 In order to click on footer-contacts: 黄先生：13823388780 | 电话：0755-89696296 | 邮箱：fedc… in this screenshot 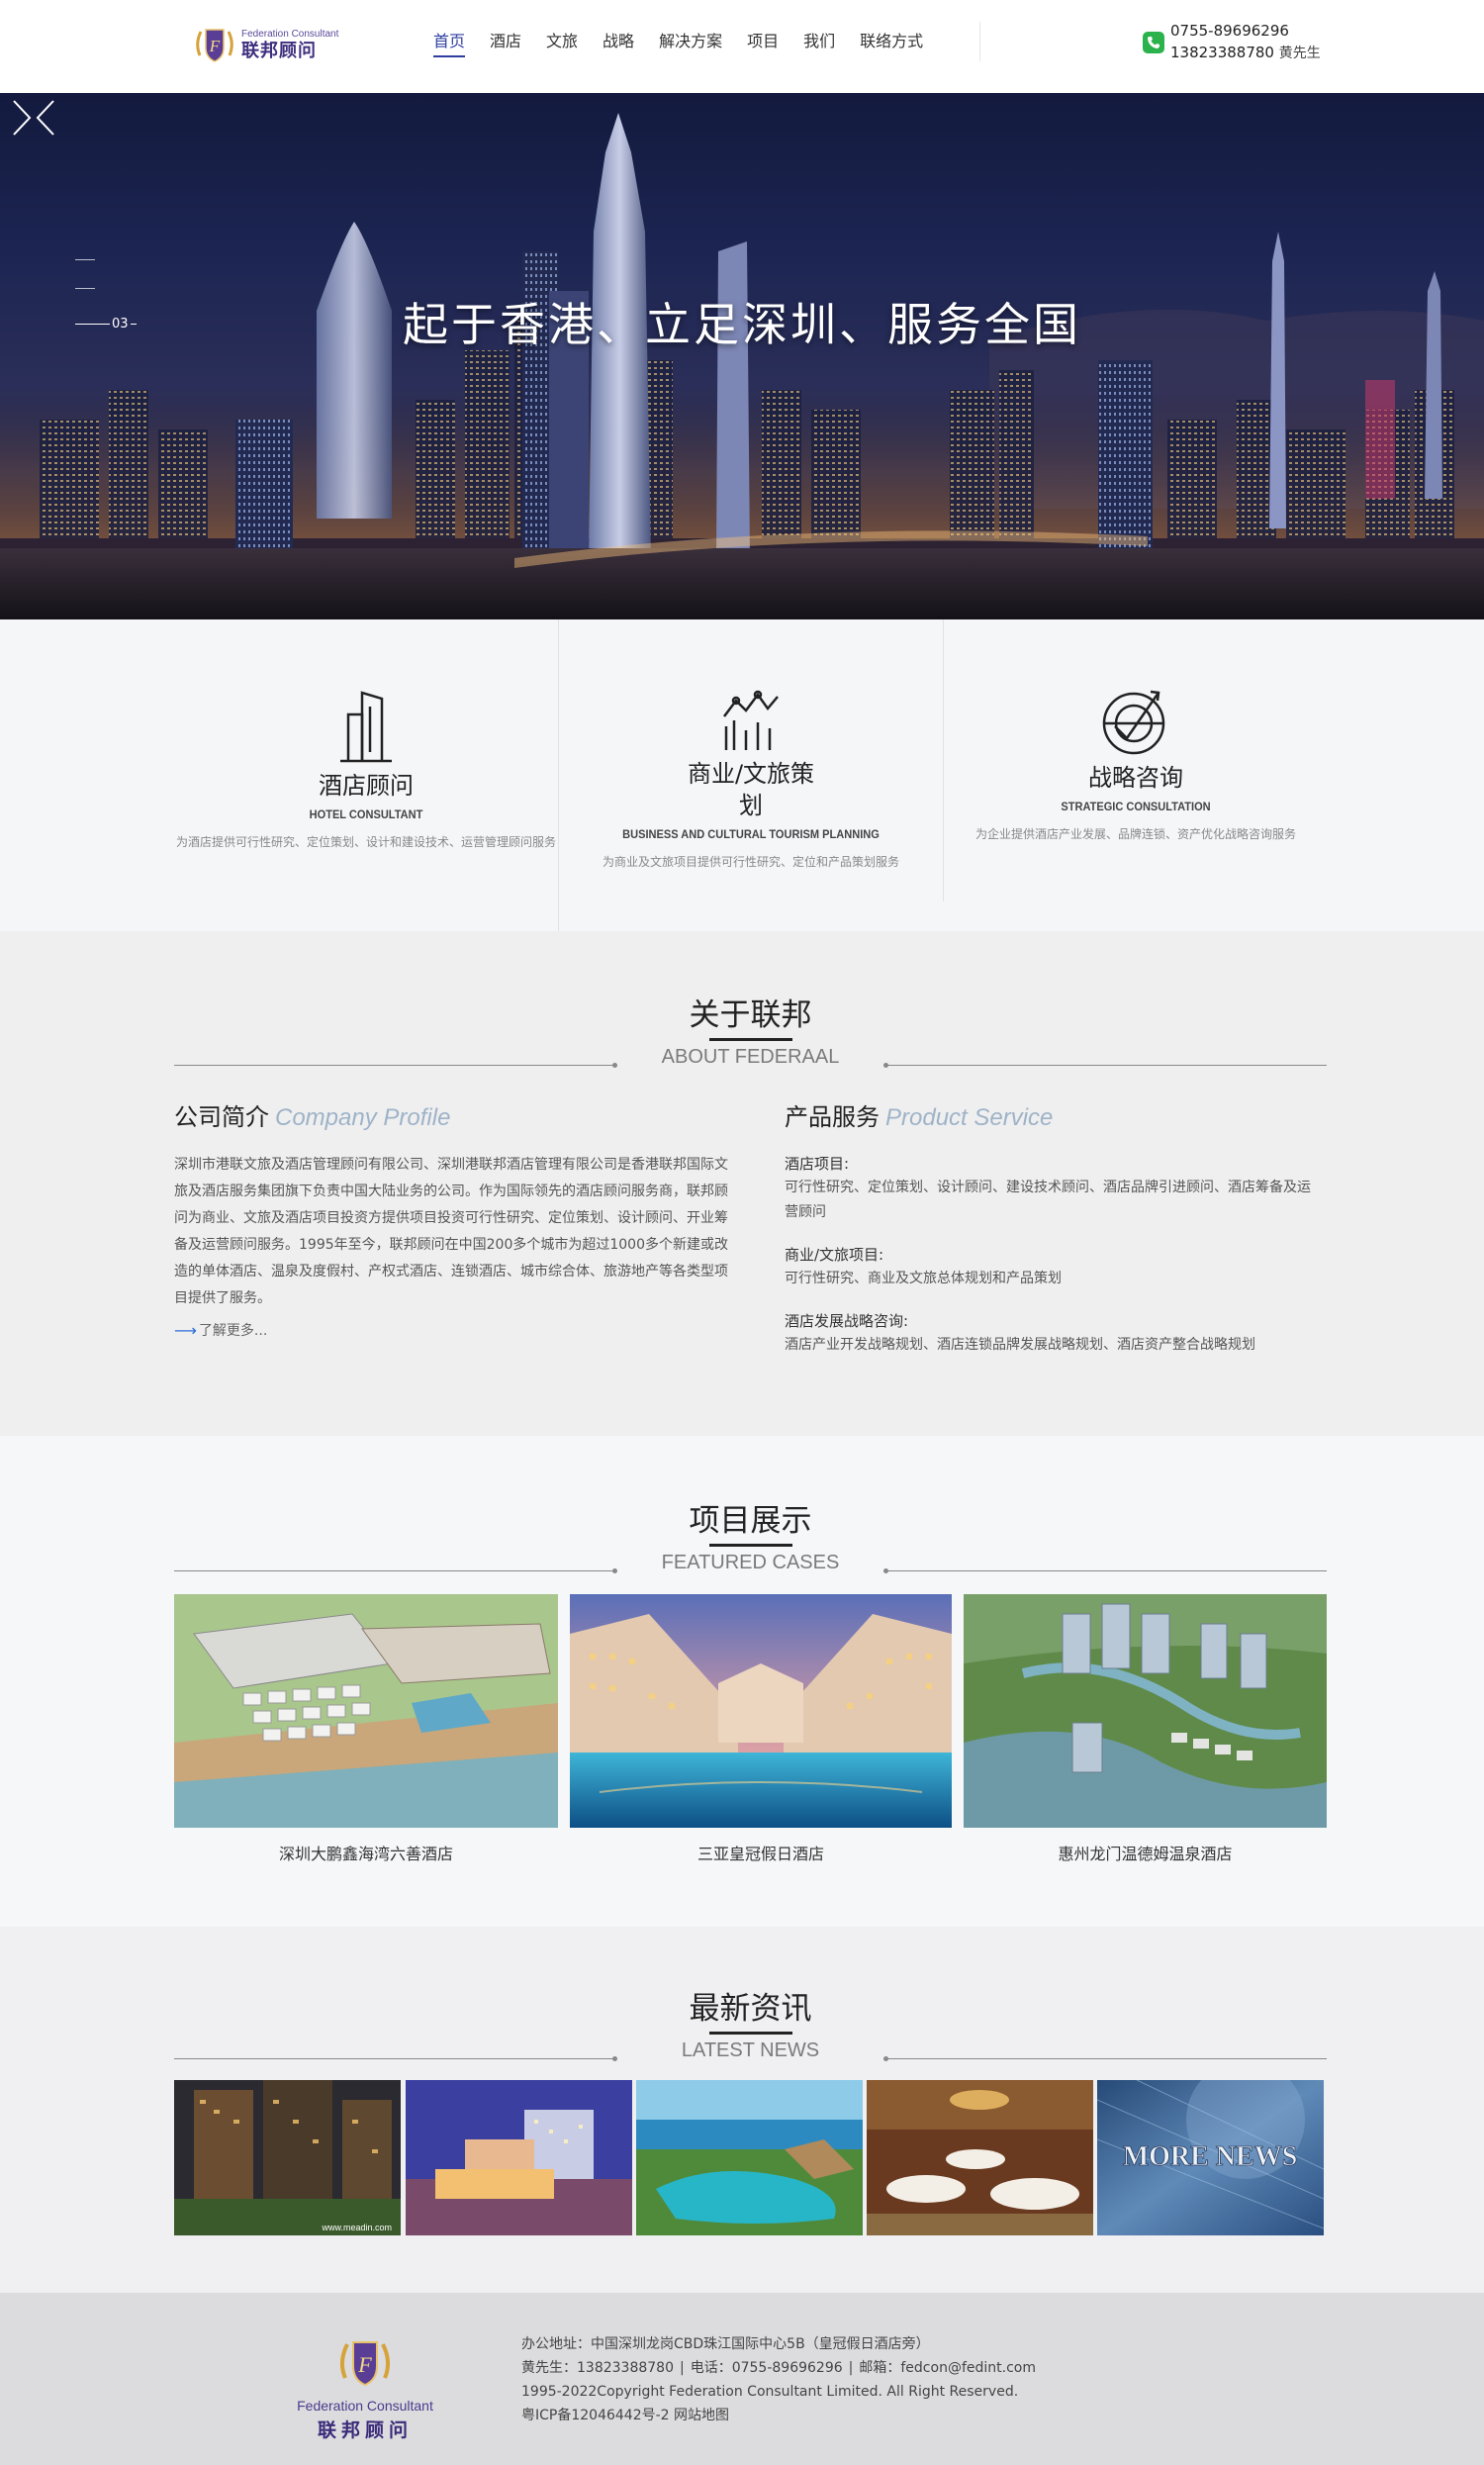, I will do `click(778, 2368)`.